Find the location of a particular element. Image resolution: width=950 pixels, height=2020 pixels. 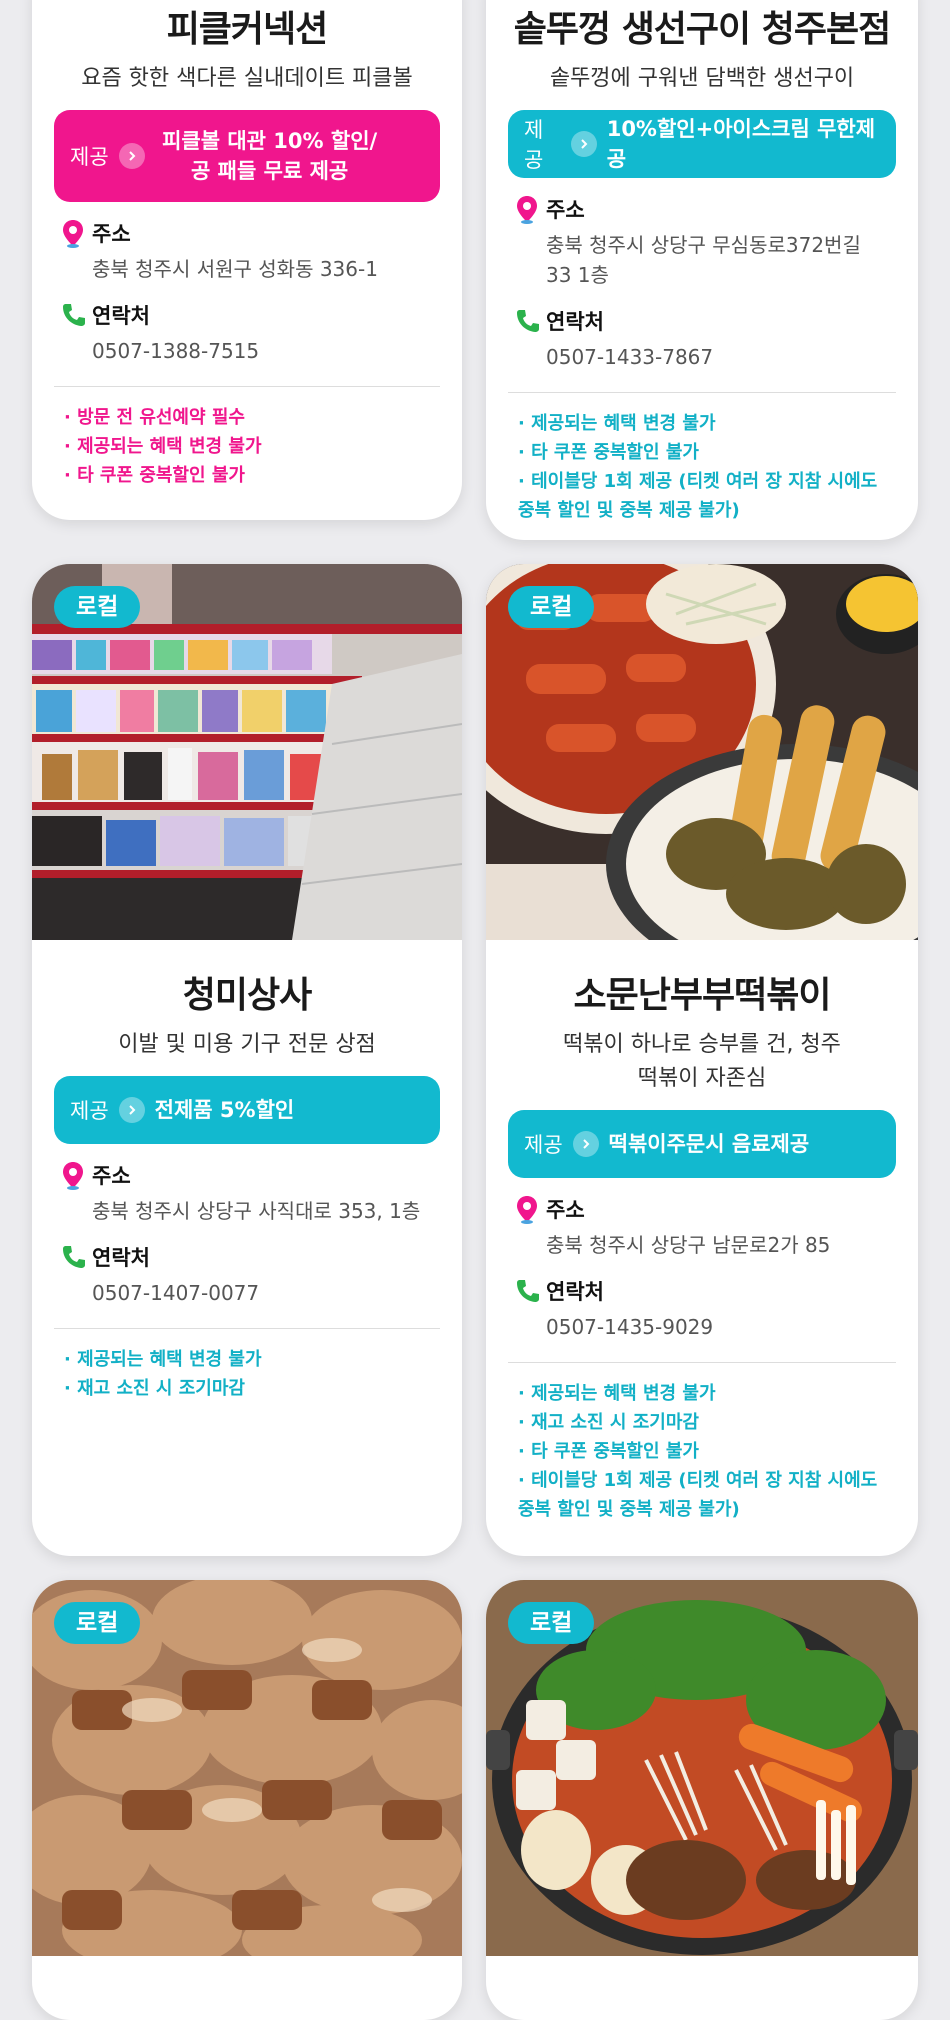

offer-text: 10%할인+아이스크림 무한제공 is located at coordinates (741, 144).